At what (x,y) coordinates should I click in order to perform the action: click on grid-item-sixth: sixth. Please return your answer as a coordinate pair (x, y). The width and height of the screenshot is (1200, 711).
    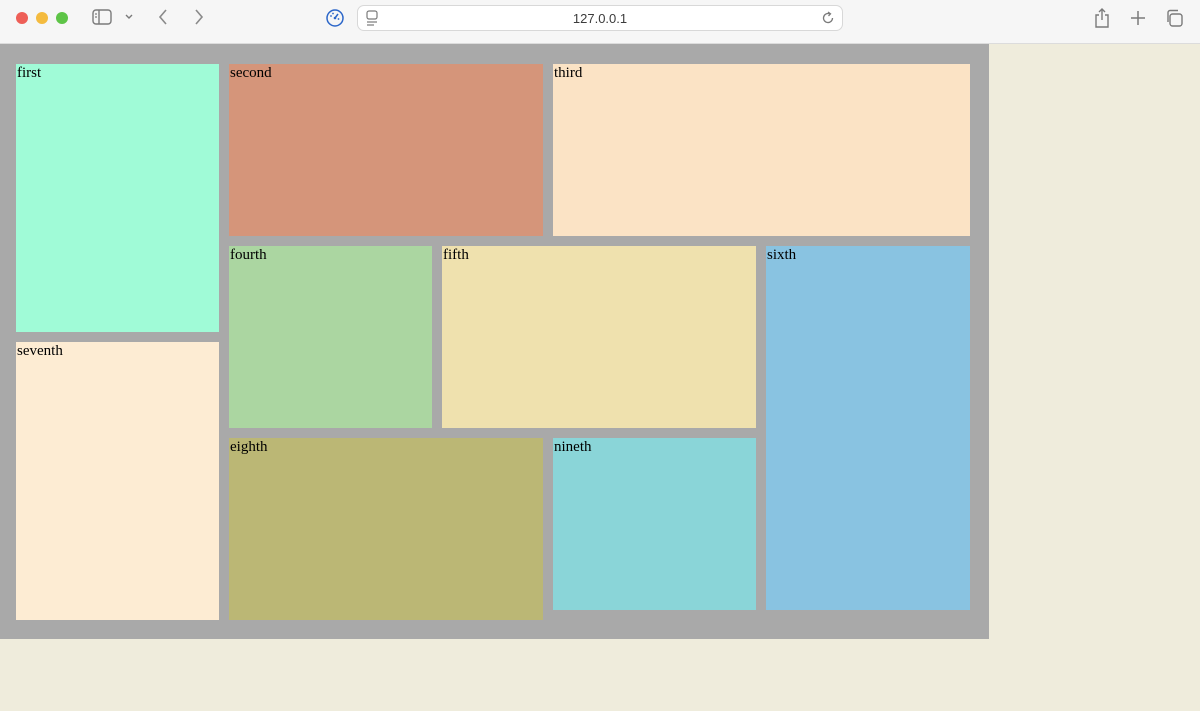
    Looking at the image, I should click on (868, 428).